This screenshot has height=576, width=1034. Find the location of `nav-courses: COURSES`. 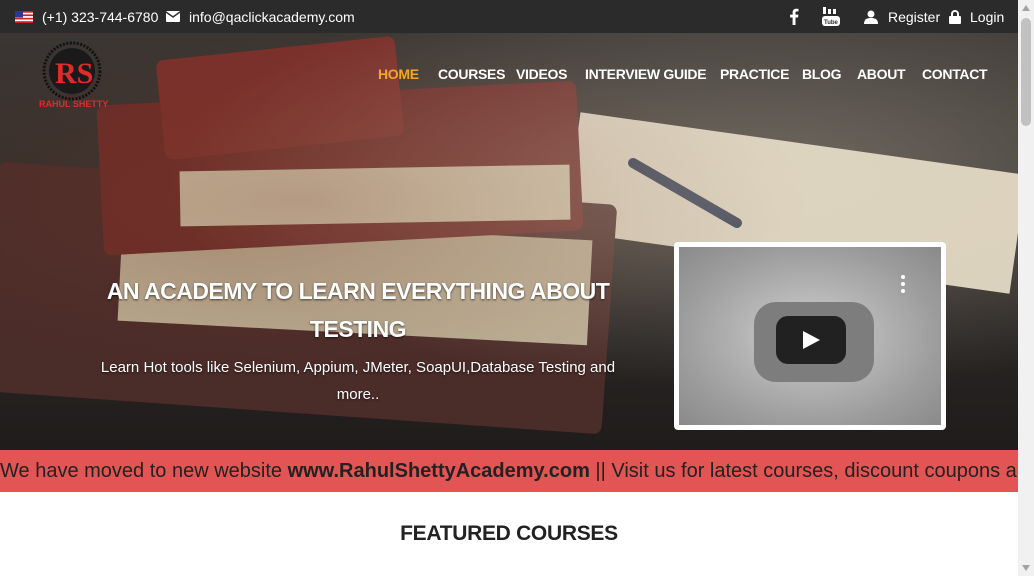

nav-courses: COURSES is located at coordinates (471, 74).